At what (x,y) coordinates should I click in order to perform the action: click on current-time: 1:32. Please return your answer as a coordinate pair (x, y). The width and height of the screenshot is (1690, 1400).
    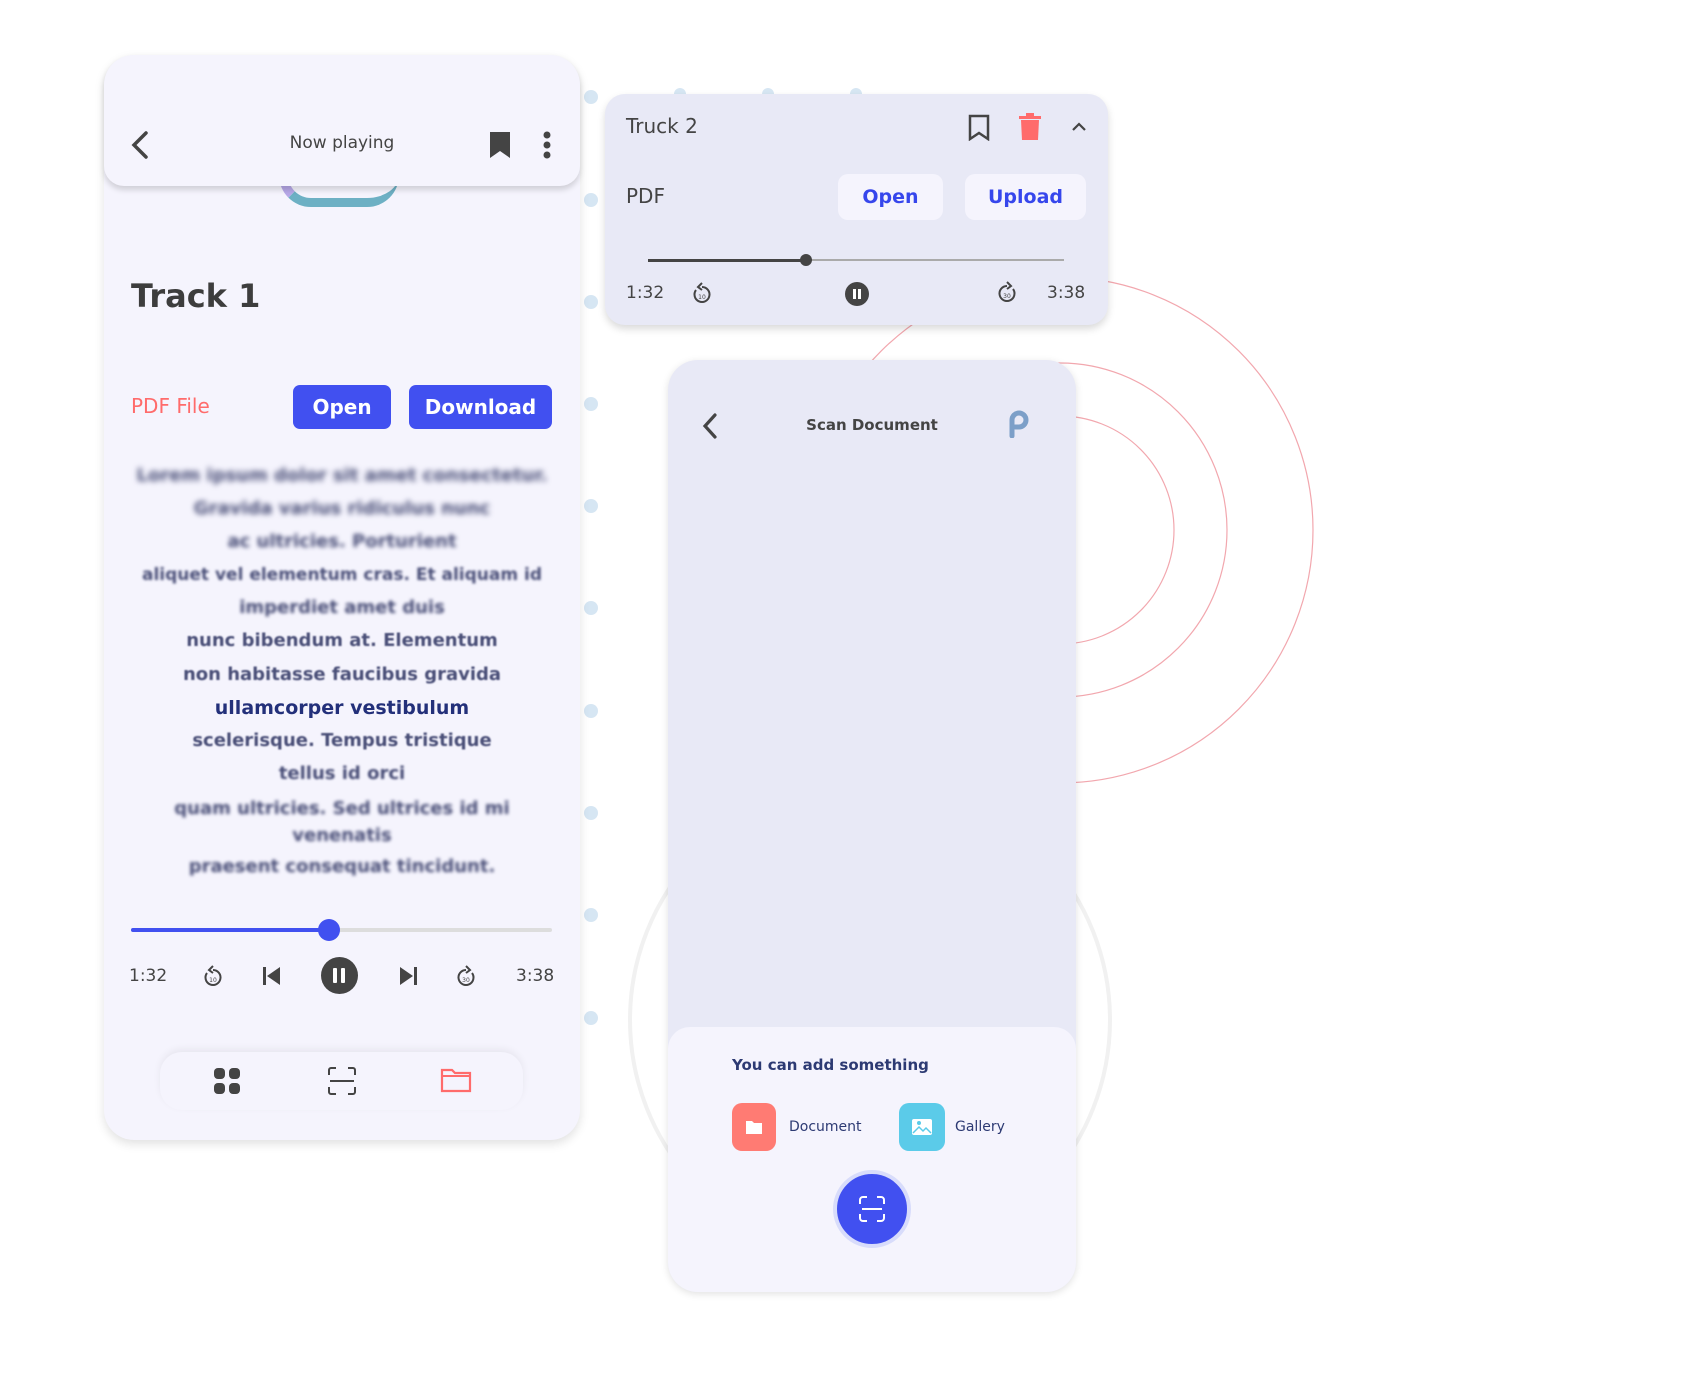
    Looking at the image, I should click on (148, 976).